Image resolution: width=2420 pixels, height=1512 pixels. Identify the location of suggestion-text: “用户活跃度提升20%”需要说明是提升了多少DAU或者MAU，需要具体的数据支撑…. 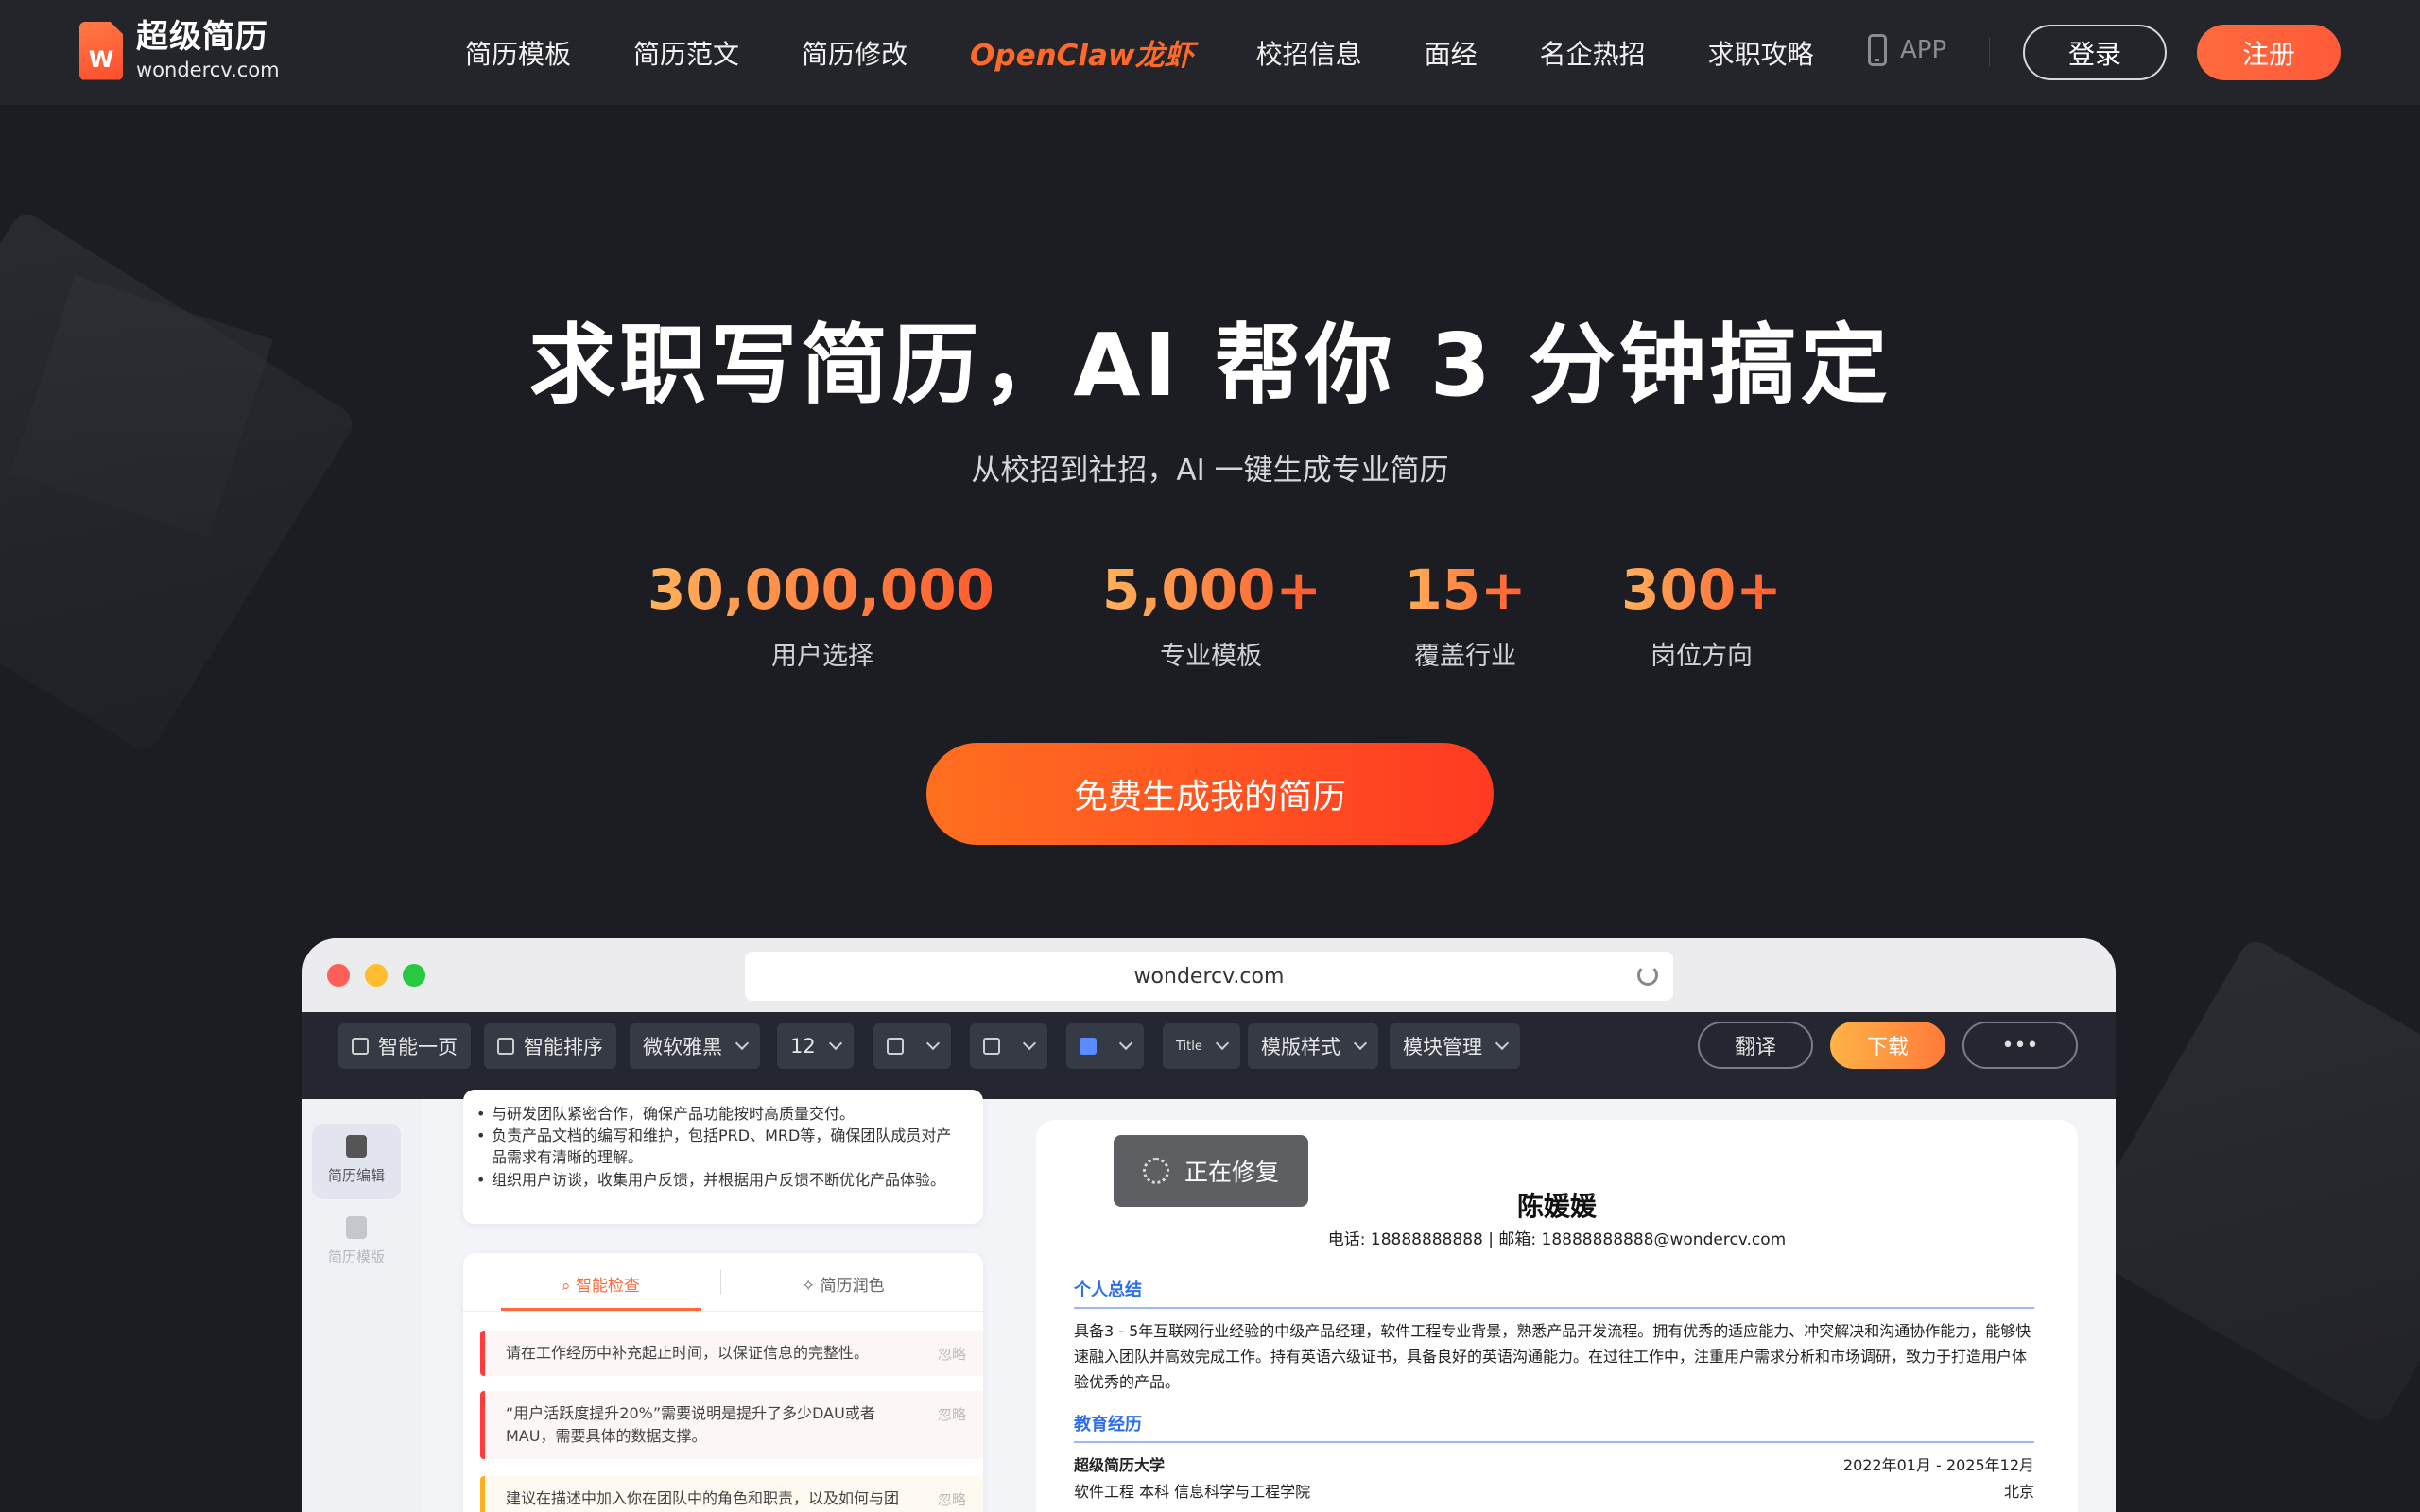
(690, 1424).